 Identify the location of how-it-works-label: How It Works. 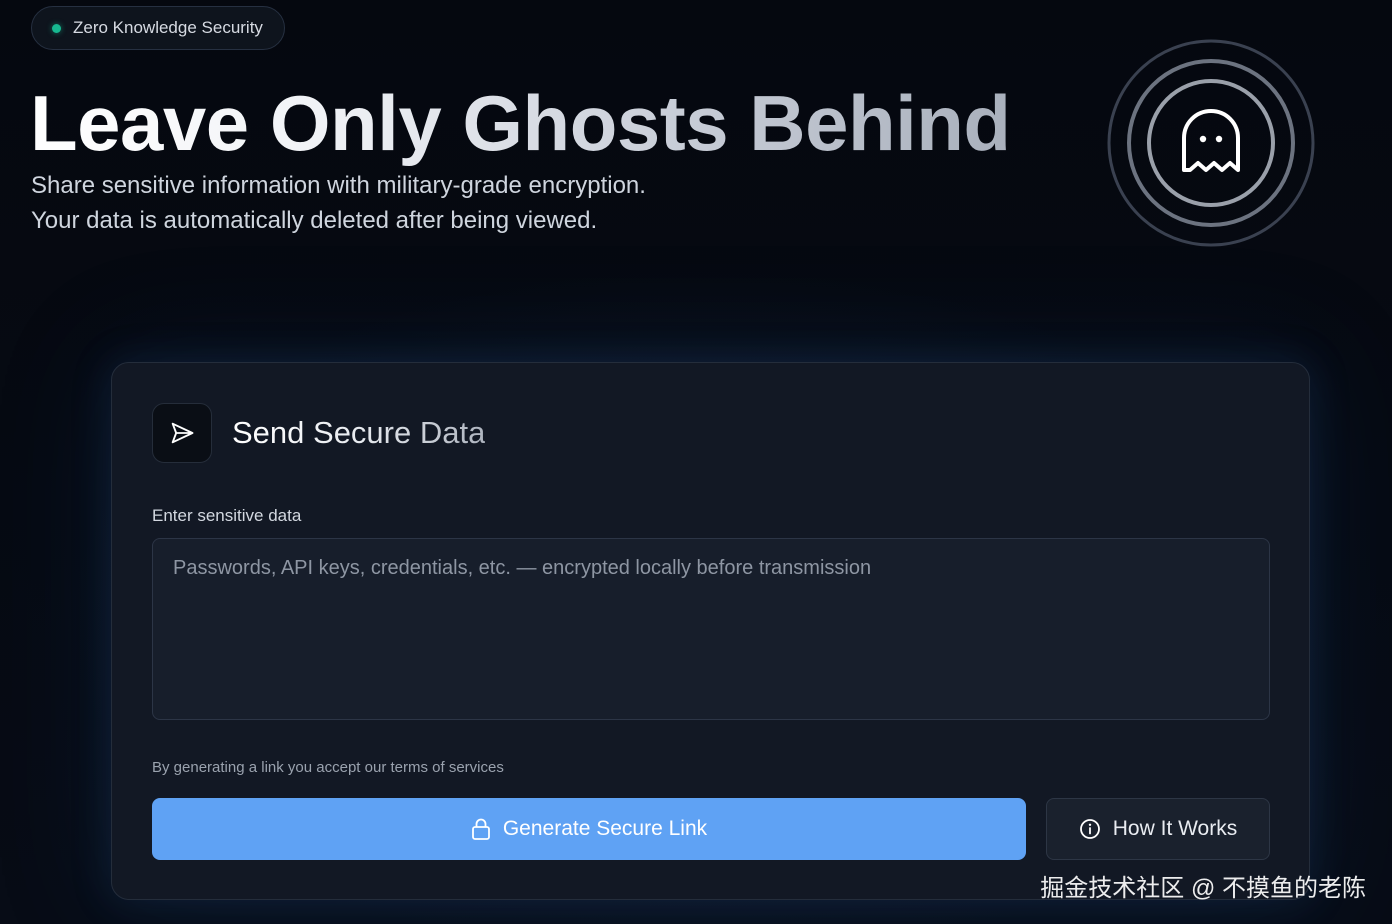
(1175, 828).